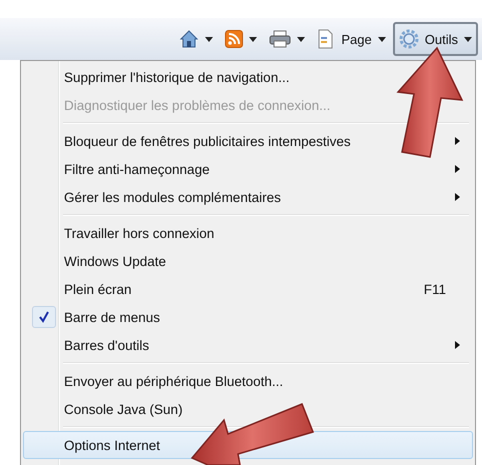  What do you see at coordinates (248, 289) in the screenshot?
I see `menu-item: Plein écran F11` at bounding box center [248, 289].